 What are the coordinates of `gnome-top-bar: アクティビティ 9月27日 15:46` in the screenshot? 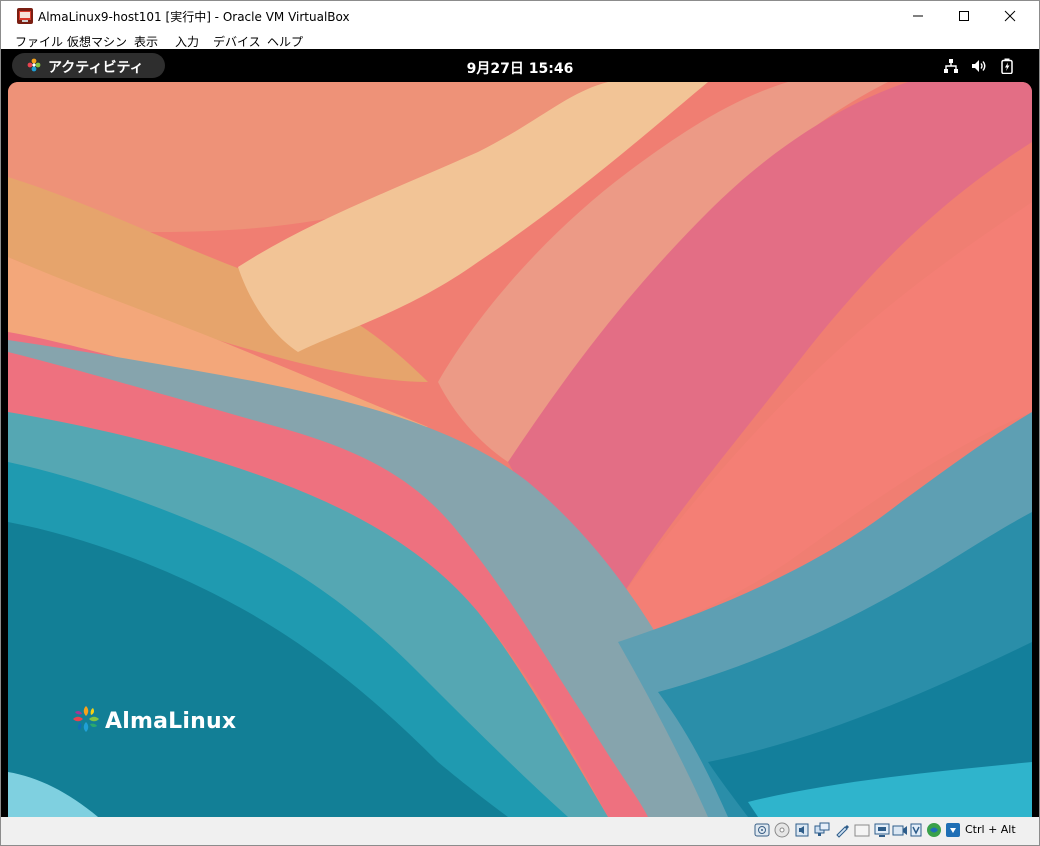 It's located at (520, 65).